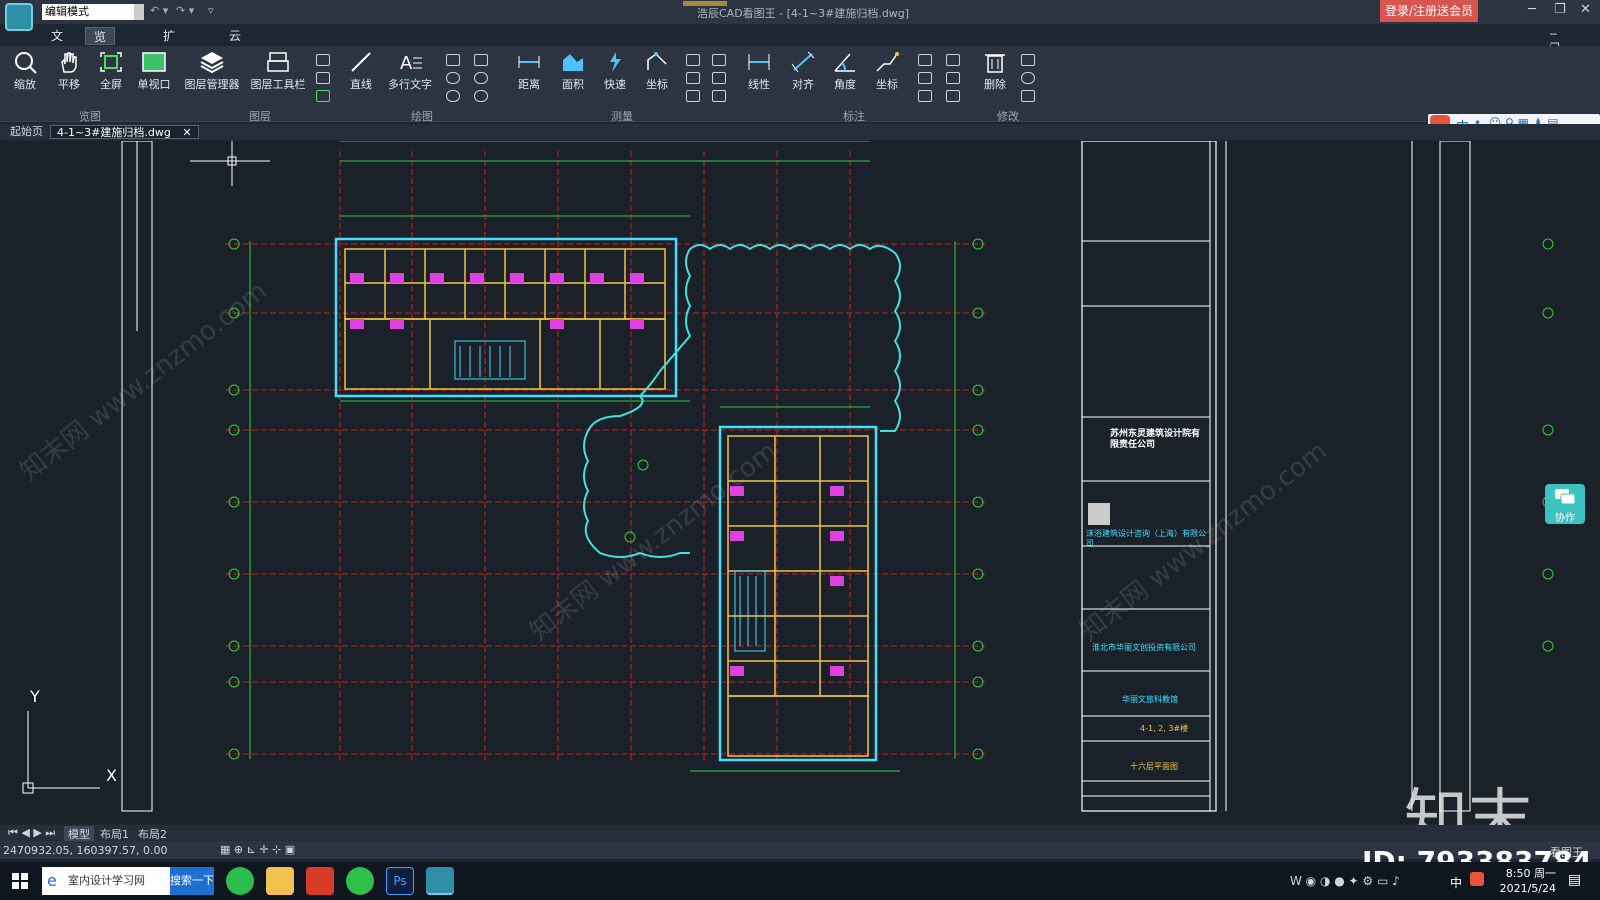 This screenshot has width=1600, height=900. What do you see at coordinates (481, 96) in the screenshot?
I see `ellipse-icon` at bounding box center [481, 96].